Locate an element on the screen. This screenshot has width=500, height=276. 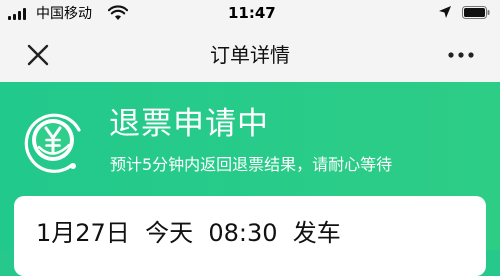
location-arrow-icon is located at coordinates (445, 12).